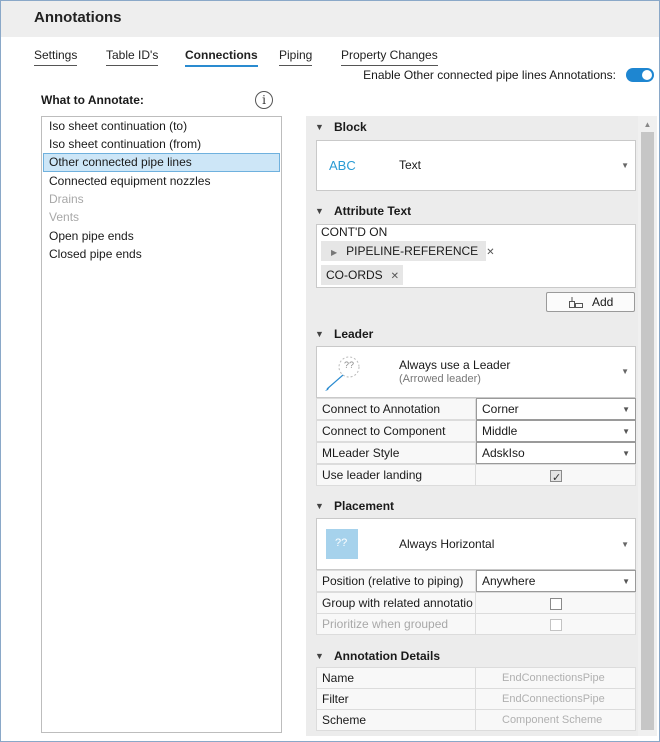 The width and height of the screenshot is (660, 742). I want to click on prop-connect-to-component: Connect to Component Middle ▼, so click(476, 431).